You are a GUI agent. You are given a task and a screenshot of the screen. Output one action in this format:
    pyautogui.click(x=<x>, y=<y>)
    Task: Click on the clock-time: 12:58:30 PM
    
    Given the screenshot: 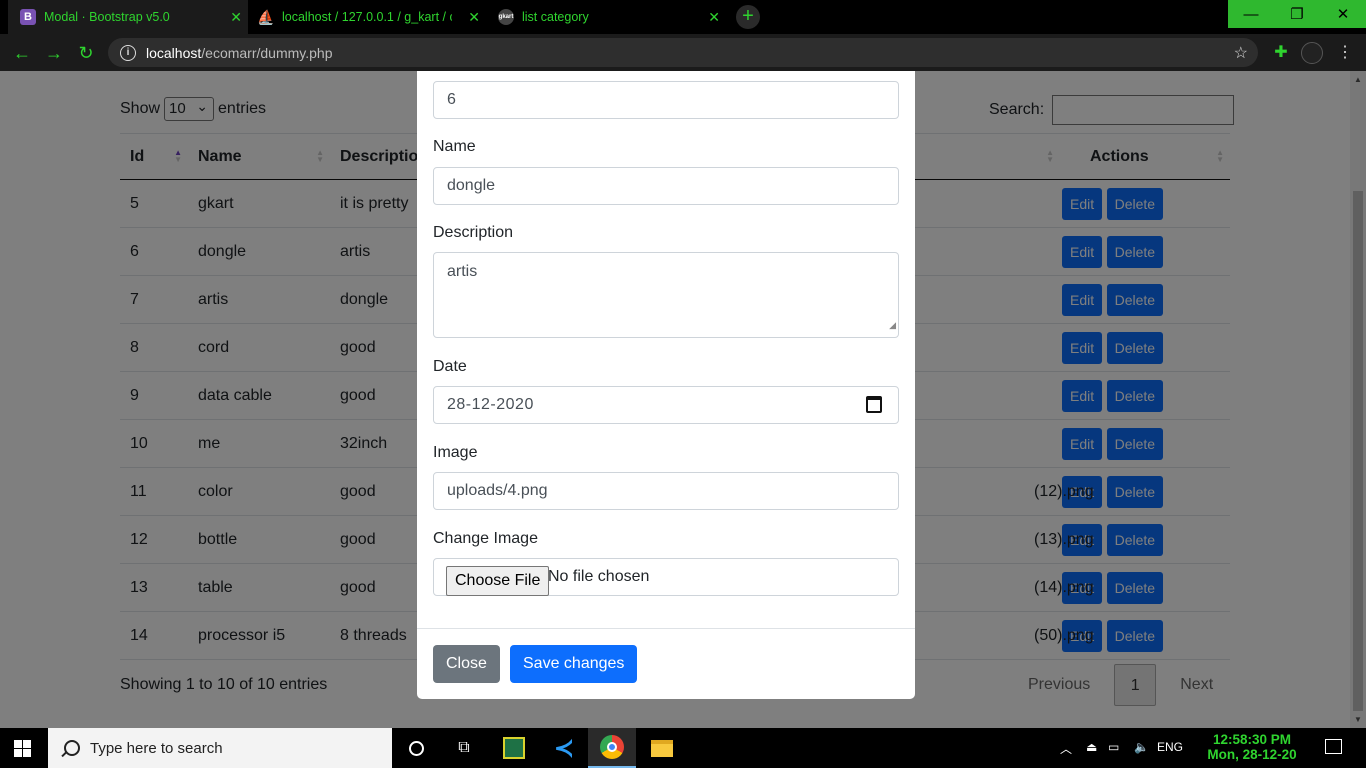 What is the action you would take?
    pyautogui.click(x=1252, y=739)
    